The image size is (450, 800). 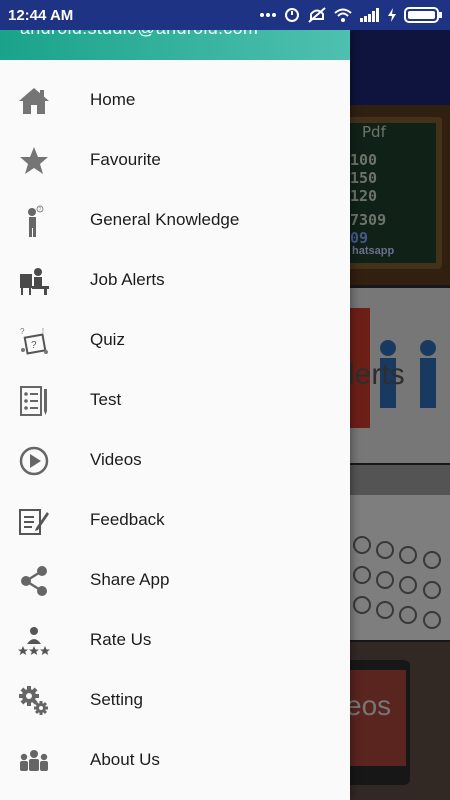 What do you see at coordinates (34, 401) in the screenshot?
I see `test-sheet-icon` at bounding box center [34, 401].